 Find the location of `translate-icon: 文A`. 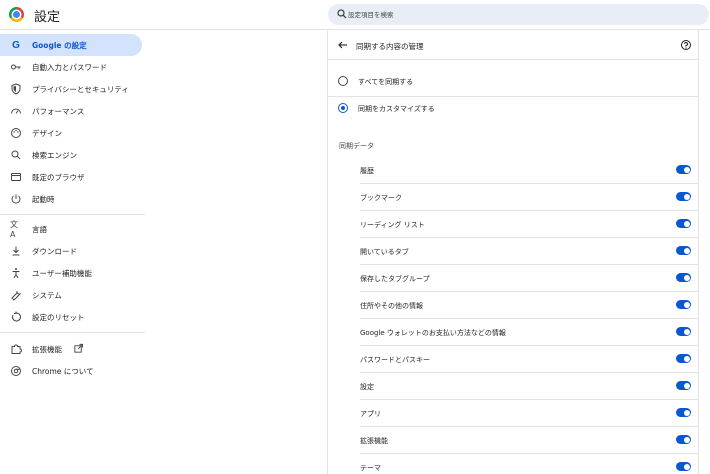

translate-icon: 文A is located at coordinates (14, 229).